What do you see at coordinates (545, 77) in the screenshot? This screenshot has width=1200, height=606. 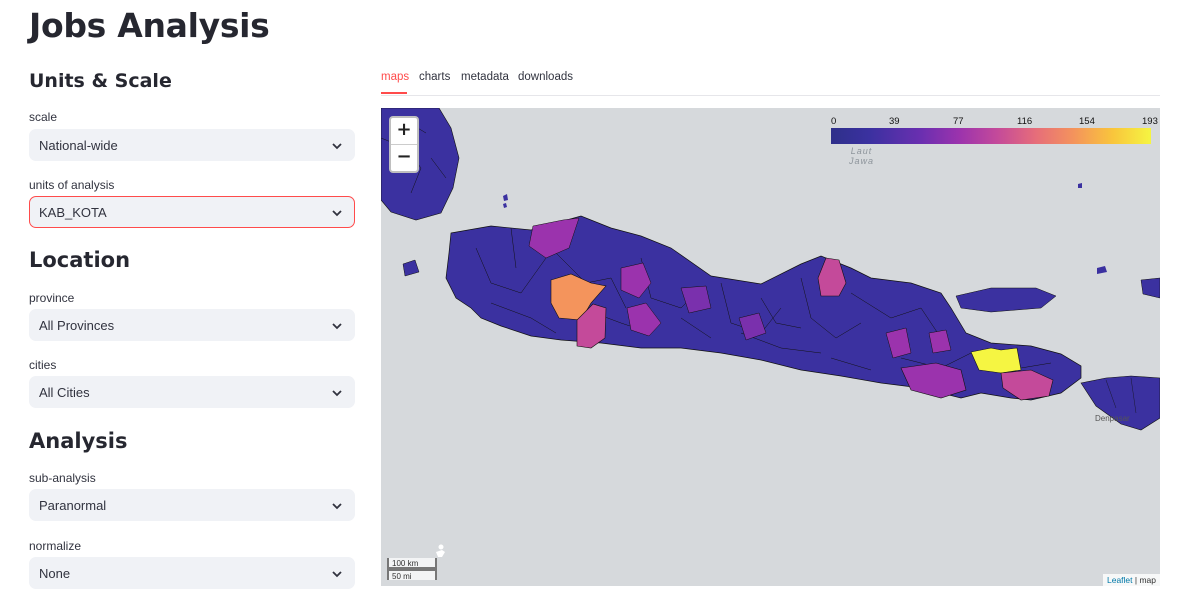 I see `tab-downloads: downloads` at bounding box center [545, 77].